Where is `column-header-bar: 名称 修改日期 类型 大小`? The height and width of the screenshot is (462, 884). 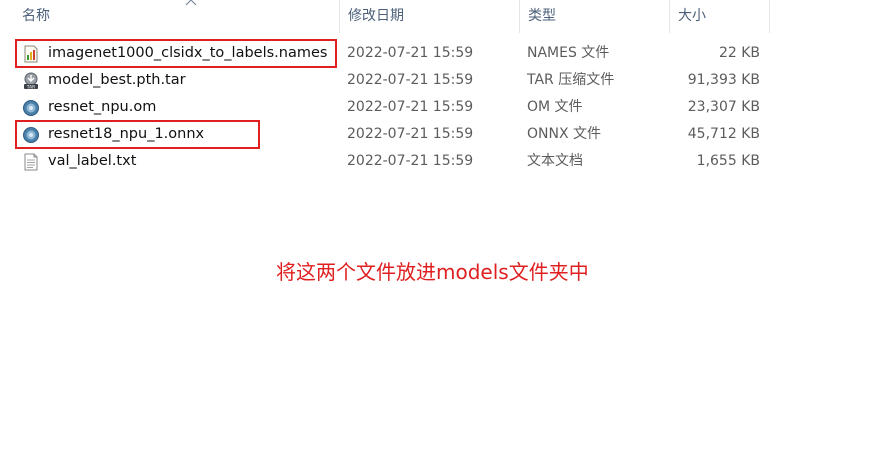 column-header-bar: 名称 修改日期 类型 大小 is located at coordinates (385, 16).